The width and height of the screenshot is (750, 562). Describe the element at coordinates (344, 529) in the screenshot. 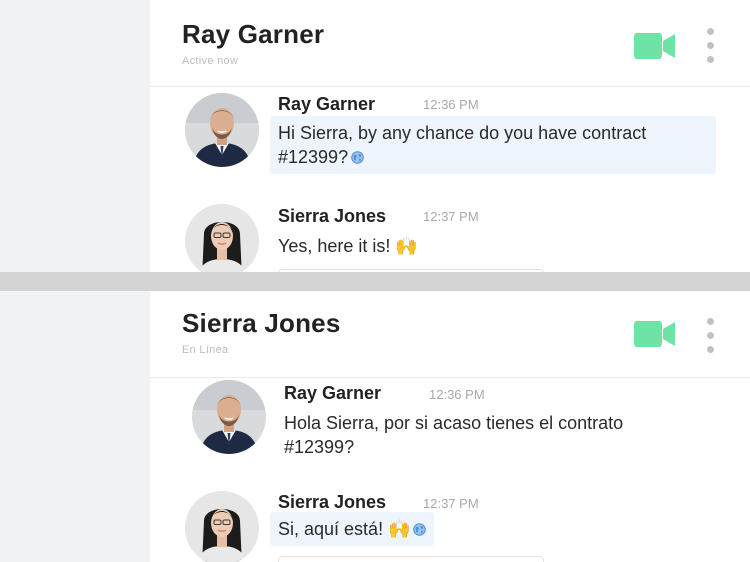

I see `message-text: Si, aquí está! 🙌` at that location.